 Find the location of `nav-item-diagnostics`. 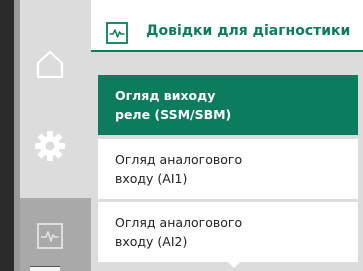

nav-item-diagnostics is located at coordinates (50, 236).